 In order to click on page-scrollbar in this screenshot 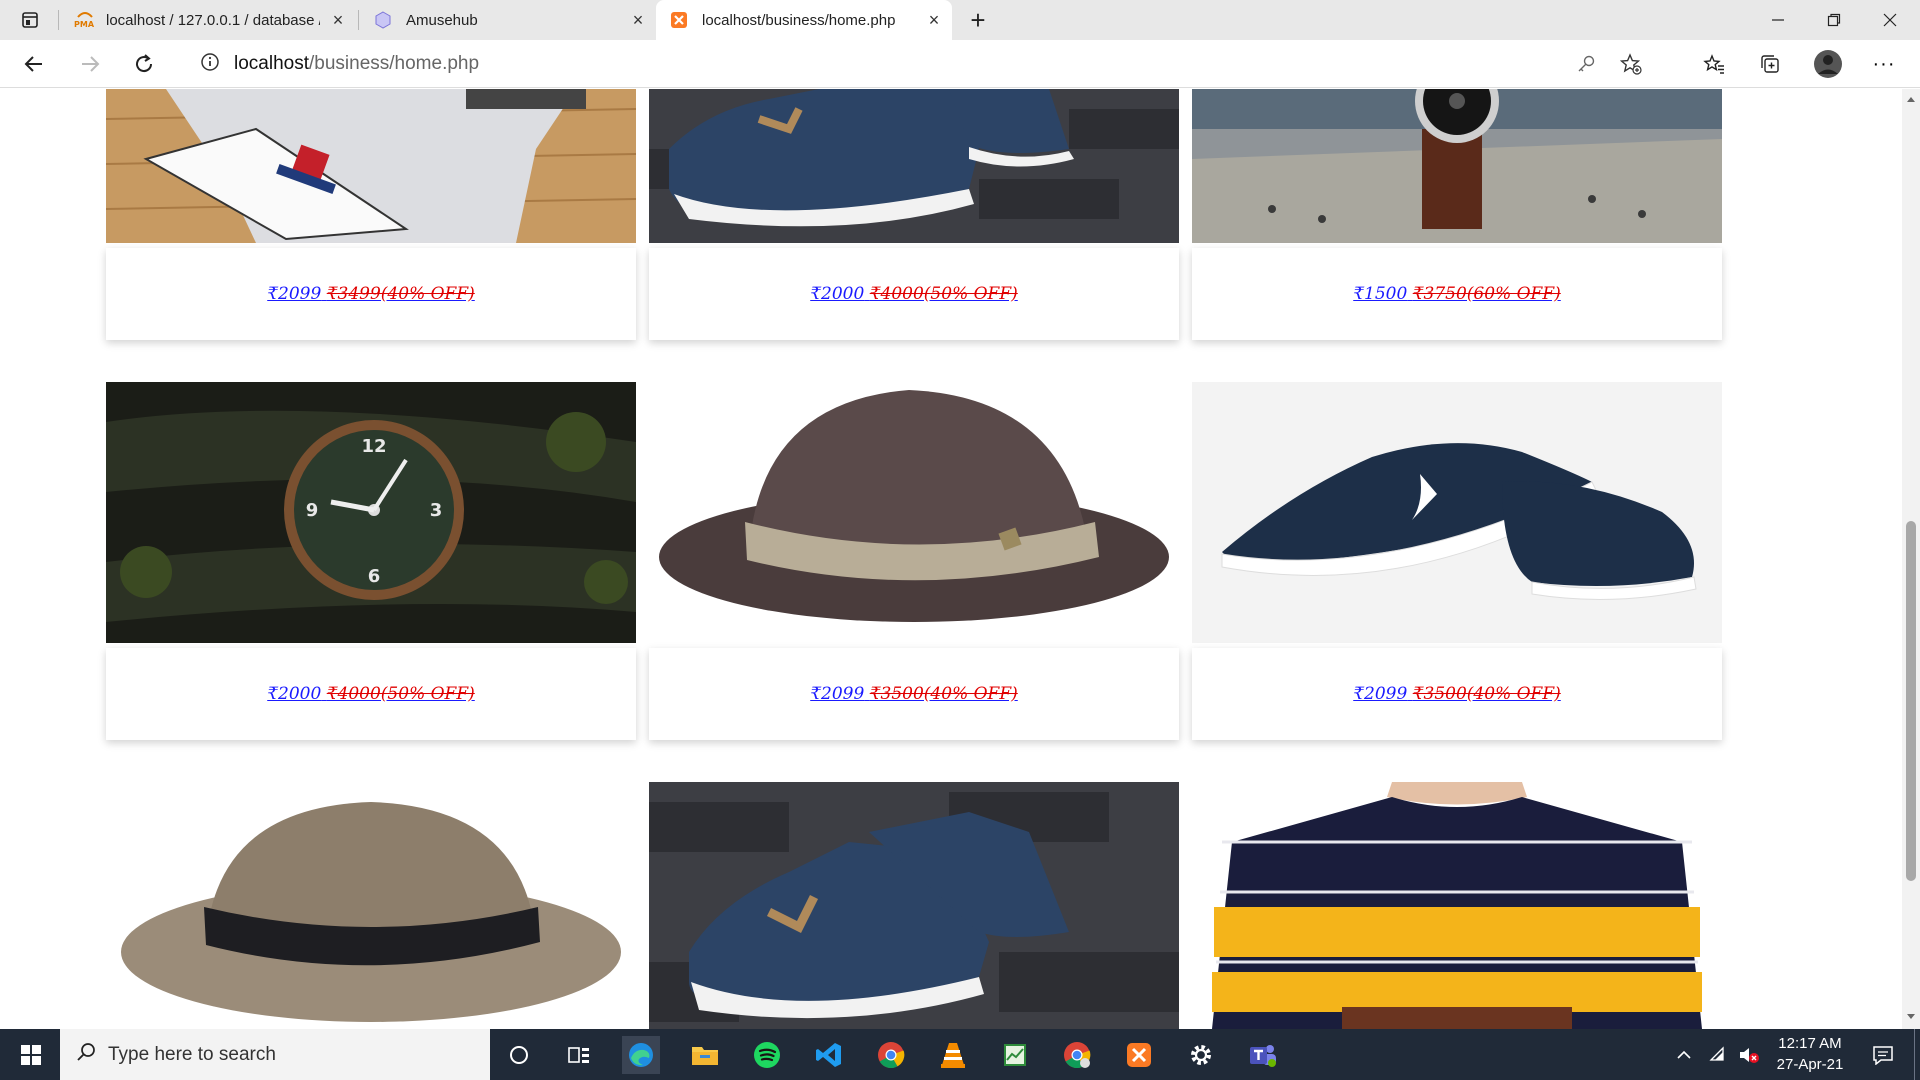, I will do `click(1911, 559)`.